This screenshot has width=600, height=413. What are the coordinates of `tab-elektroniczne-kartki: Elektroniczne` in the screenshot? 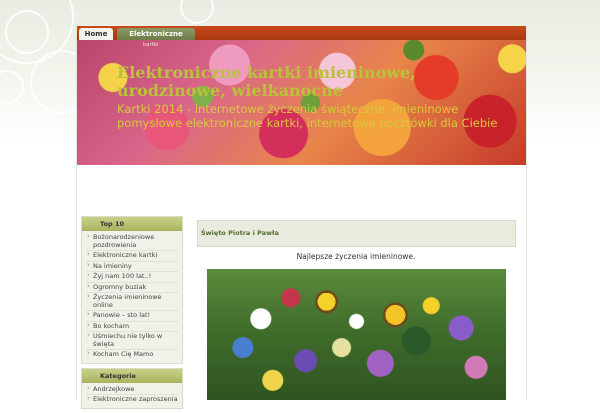 It's located at (156, 34).